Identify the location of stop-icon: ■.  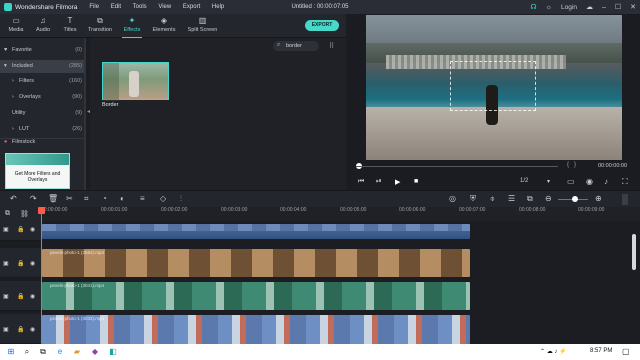
(416, 181).